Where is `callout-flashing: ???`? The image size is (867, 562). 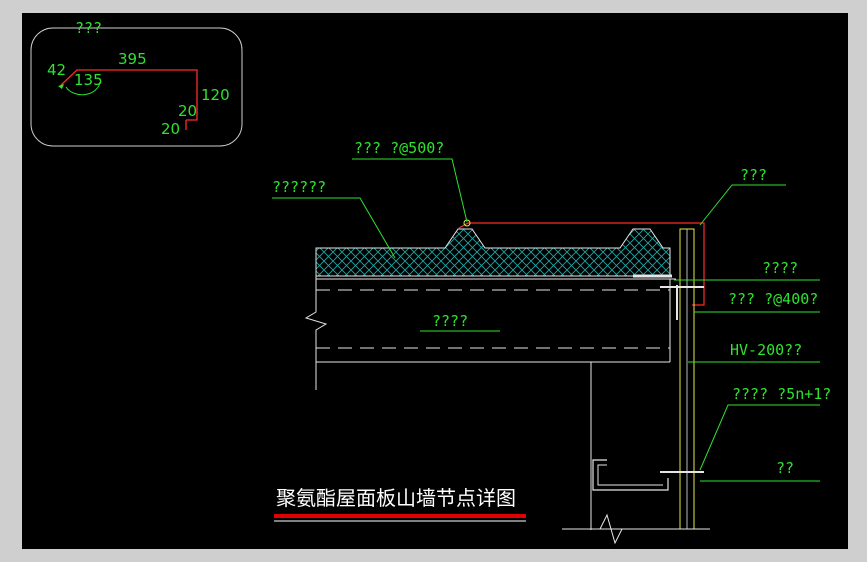
callout-flashing: ??? is located at coordinates (753, 175).